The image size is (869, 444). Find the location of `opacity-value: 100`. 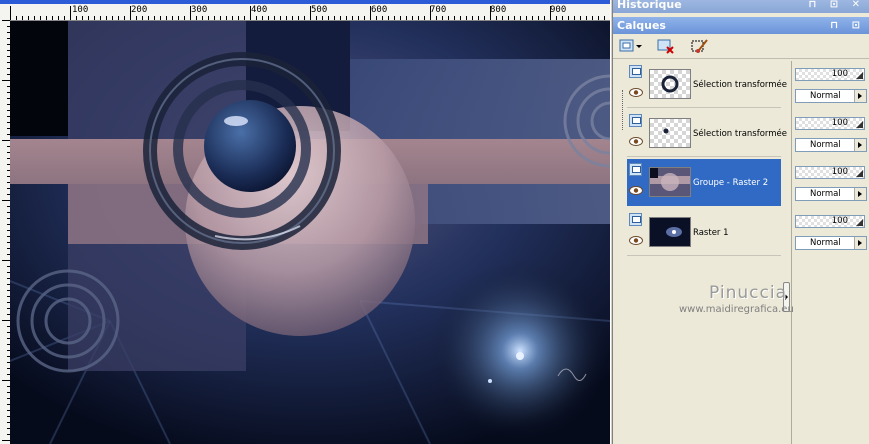

opacity-value: 100 is located at coordinates (839, 74).